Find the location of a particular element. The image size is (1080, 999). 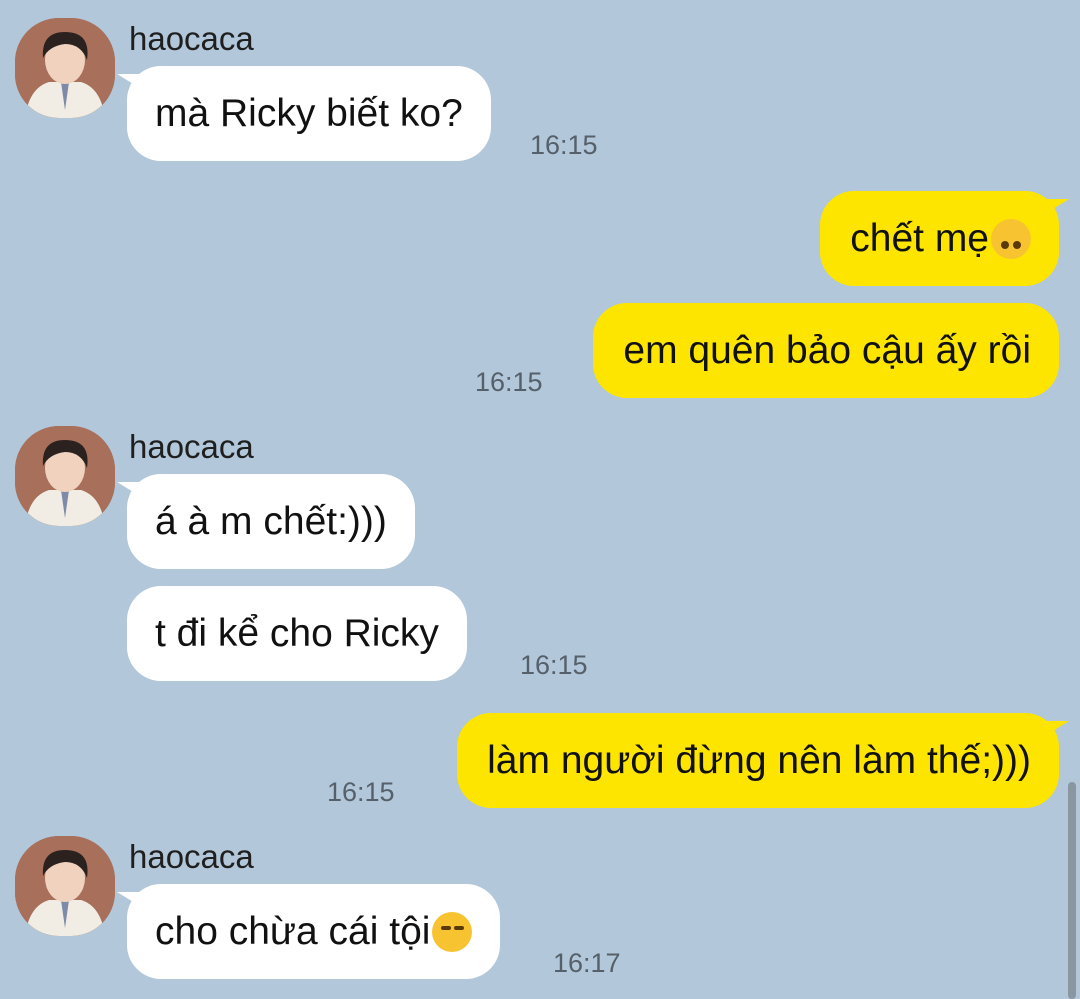

message-text: cho chừa cái tội is located at coordinates (293, 931).